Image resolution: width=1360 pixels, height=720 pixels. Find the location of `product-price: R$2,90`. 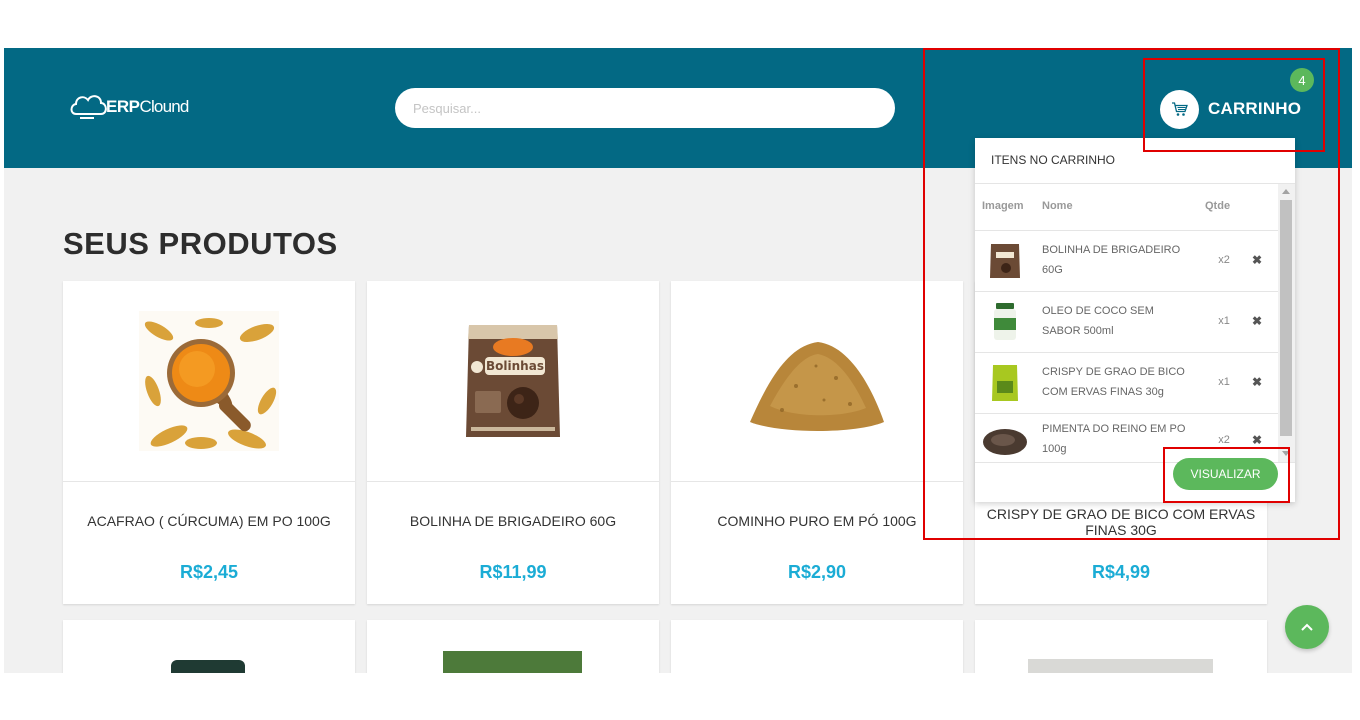

product-price: R$2,90 is located at coordinates (817, 572).